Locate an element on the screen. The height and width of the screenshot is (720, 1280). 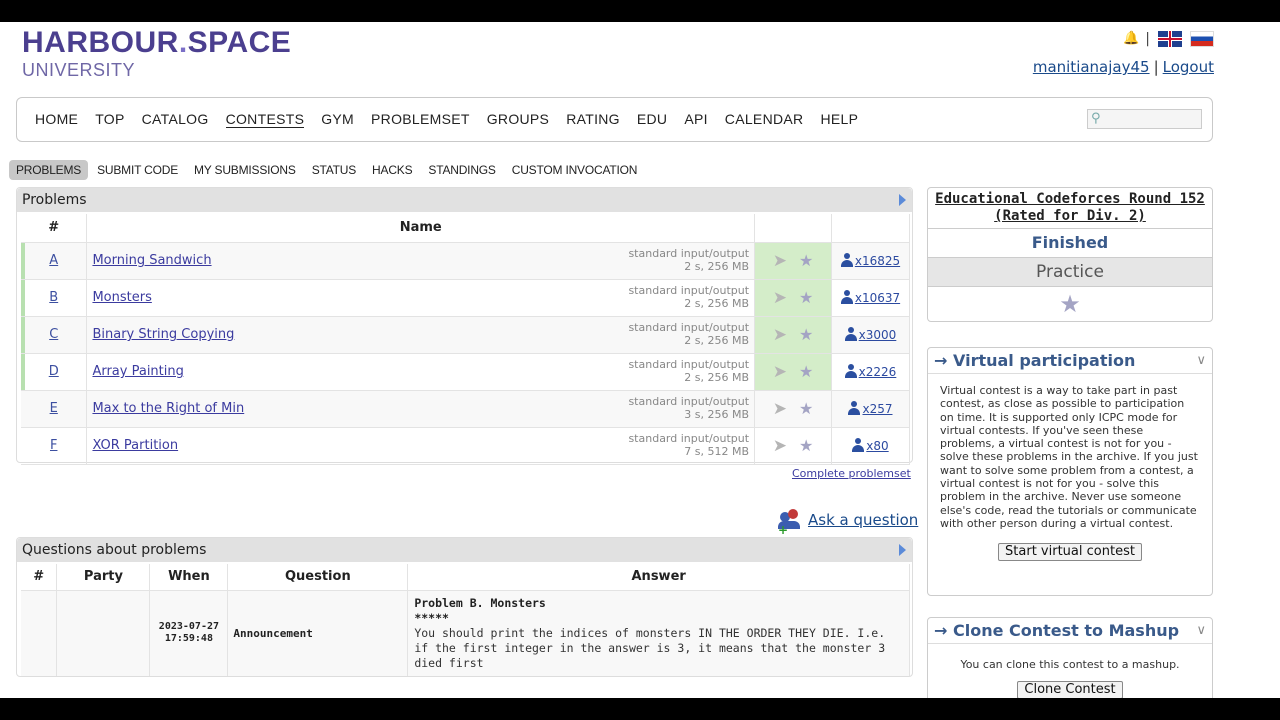
russian-flag-icon is located at coordinates (1202, 39).